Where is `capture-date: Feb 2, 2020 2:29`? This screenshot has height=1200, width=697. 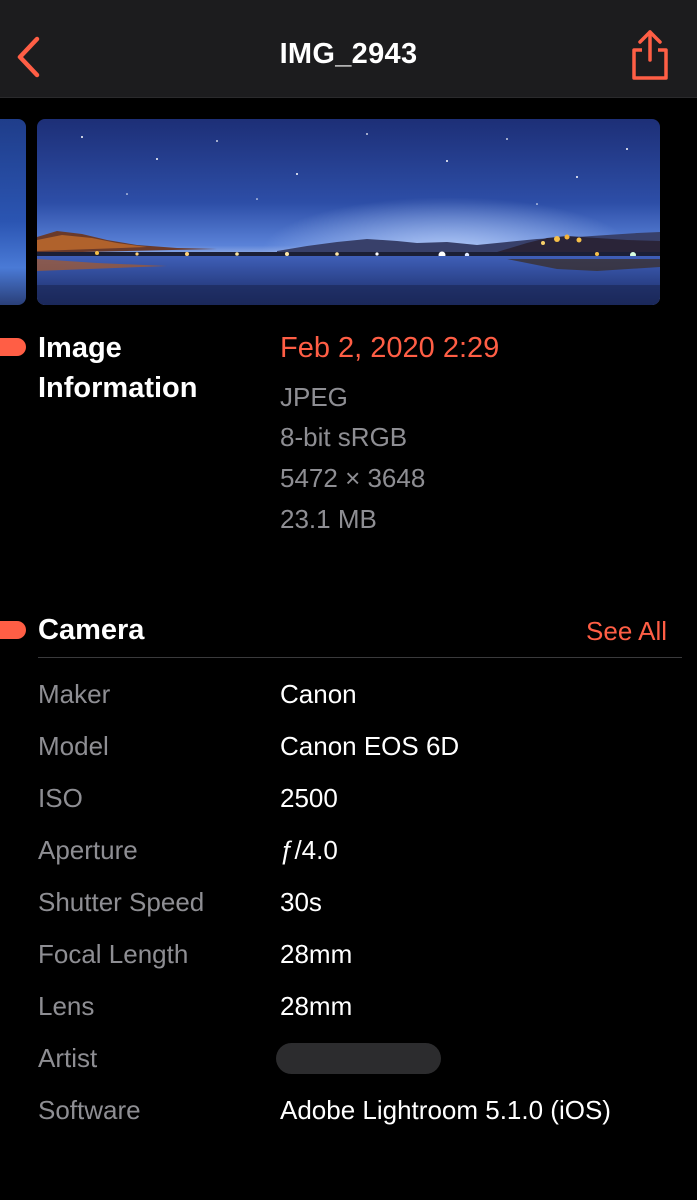
capture-date: Feb 2, 2020 2:29 is located at coordinates (390, 348).